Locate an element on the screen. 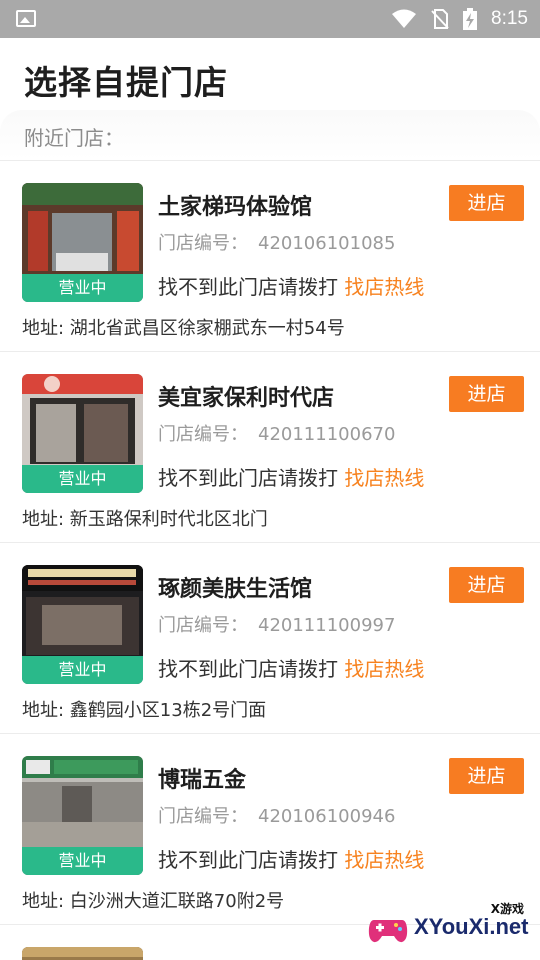  site-watermark: X游戏 XYouXi.net is located at coordinates (451, 927).